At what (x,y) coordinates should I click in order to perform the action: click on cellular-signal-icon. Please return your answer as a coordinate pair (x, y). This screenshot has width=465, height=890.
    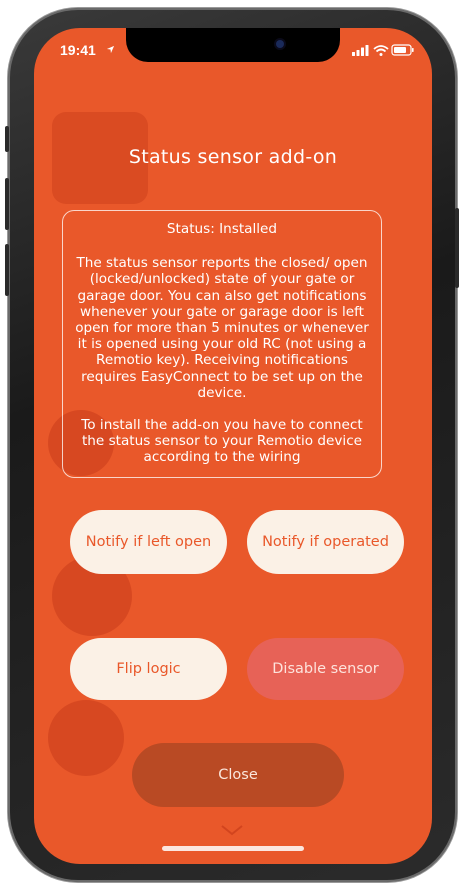
    Looking at the image, I should click on (360, 50).